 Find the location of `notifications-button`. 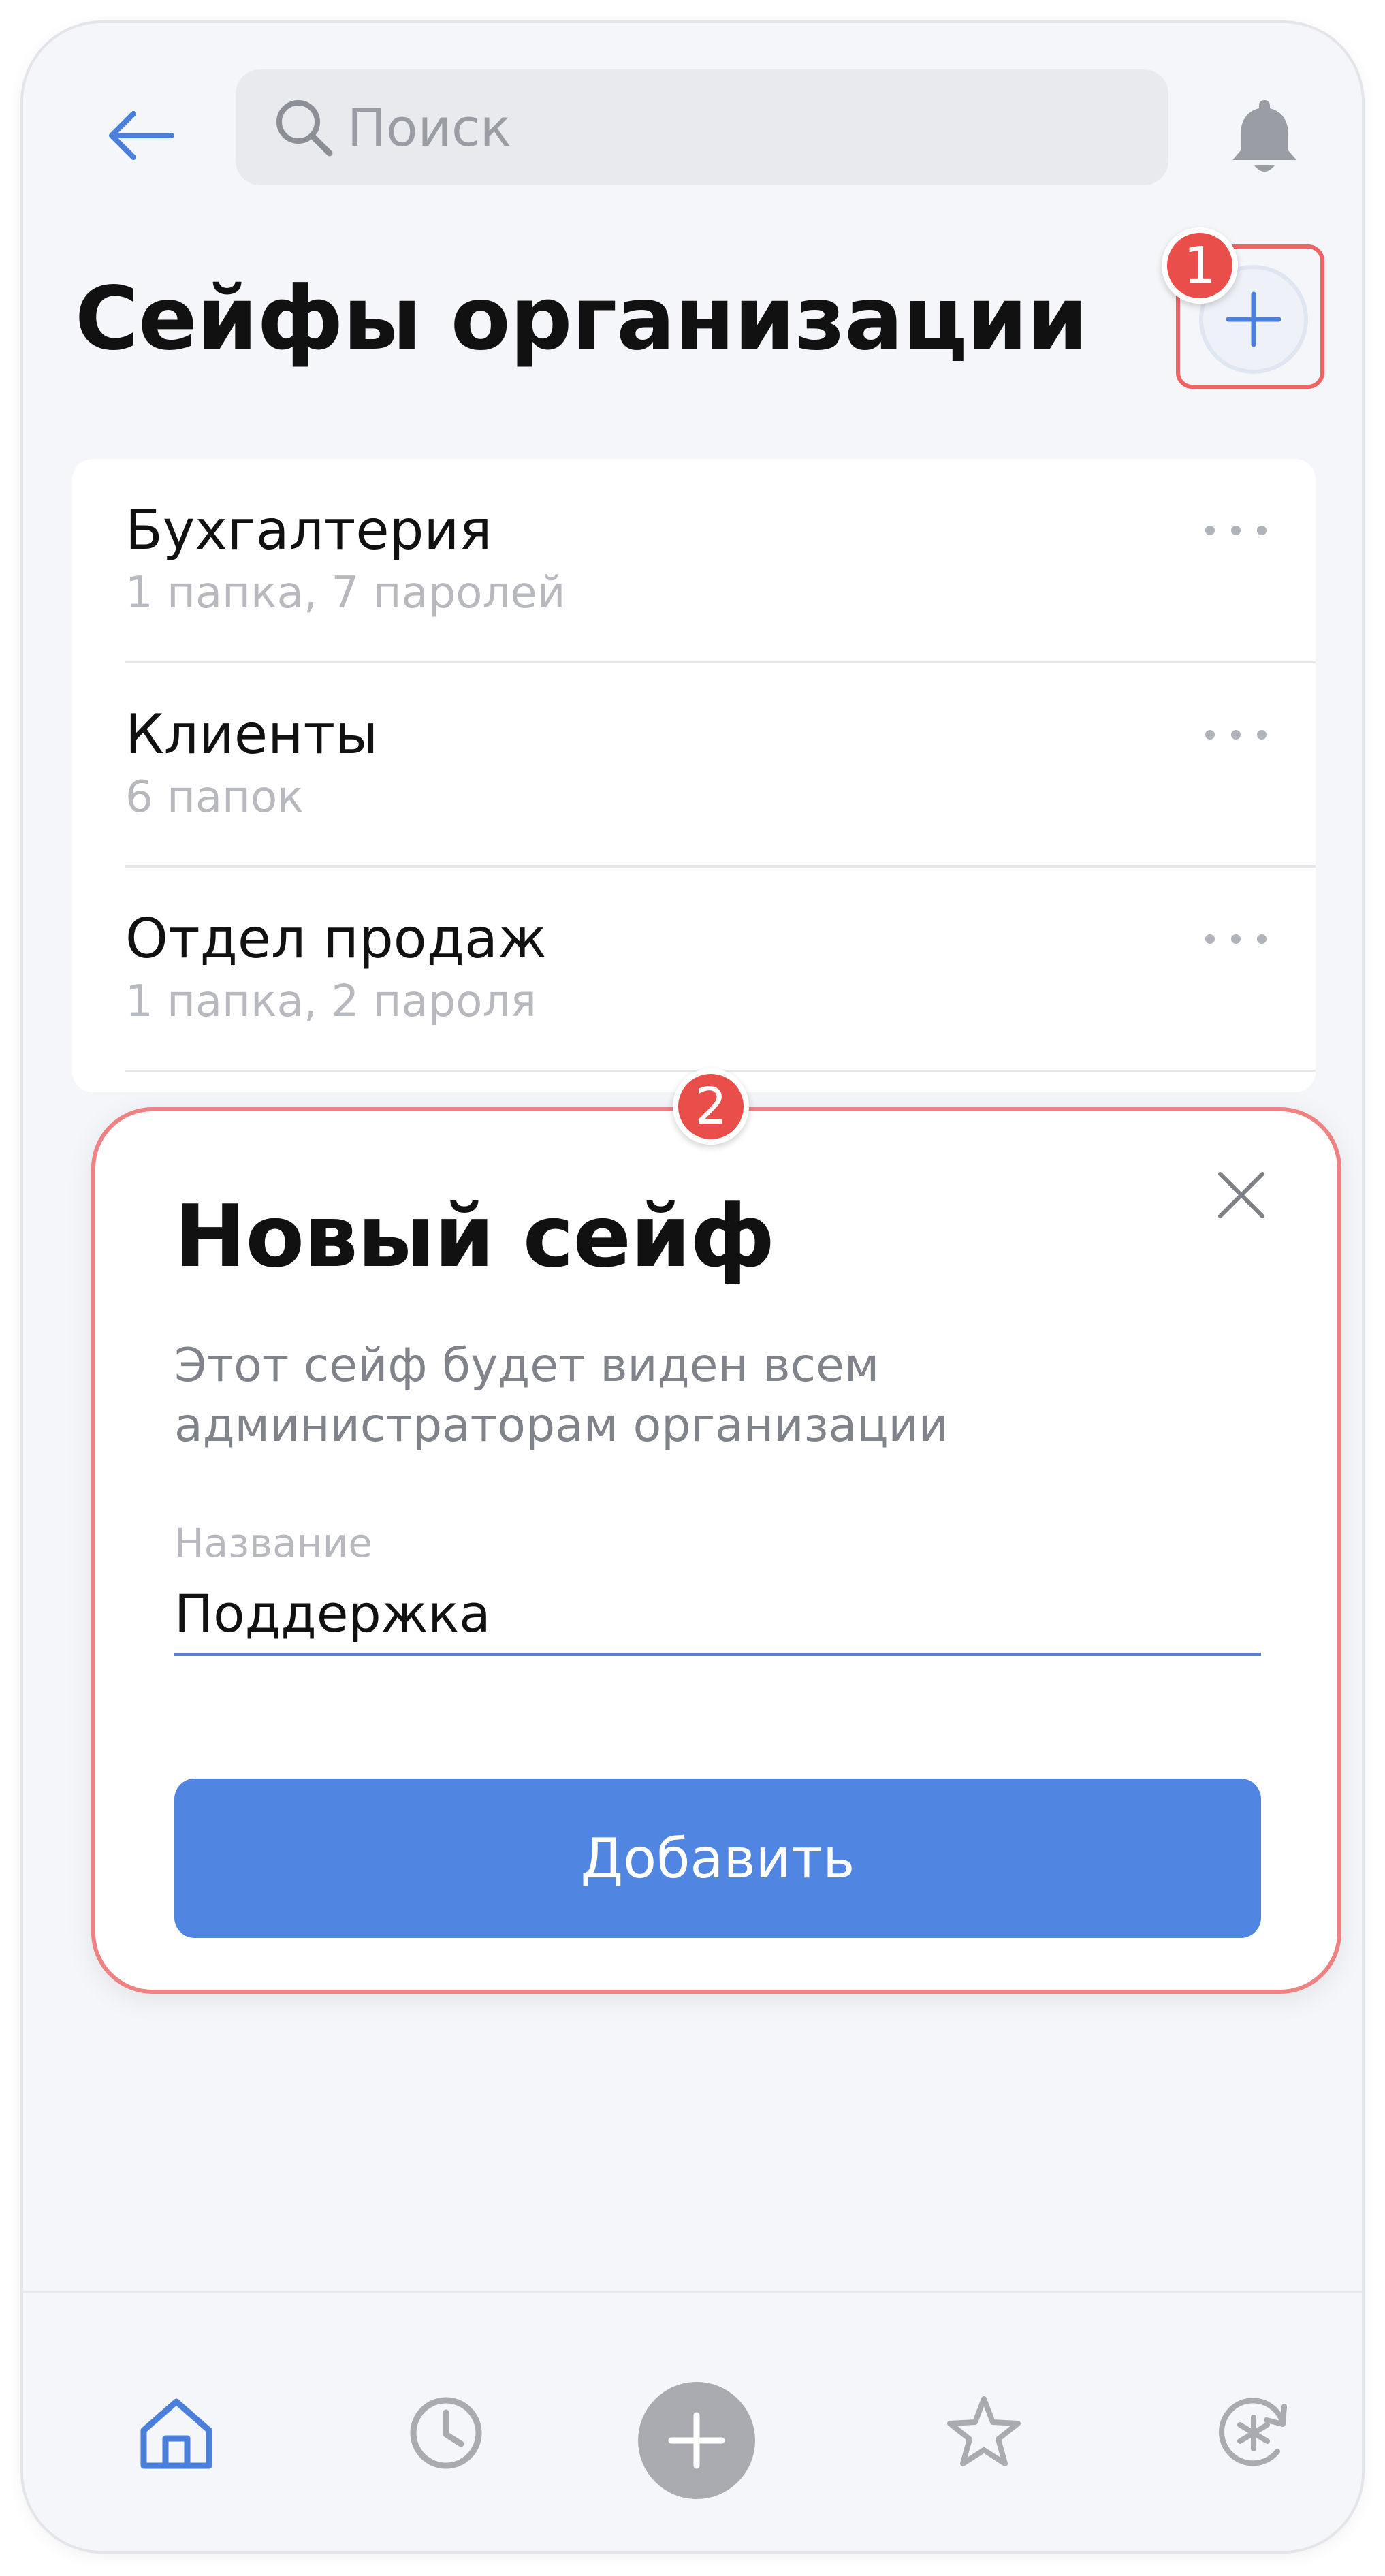

notifications-button is located at coordinates (1264, 137).